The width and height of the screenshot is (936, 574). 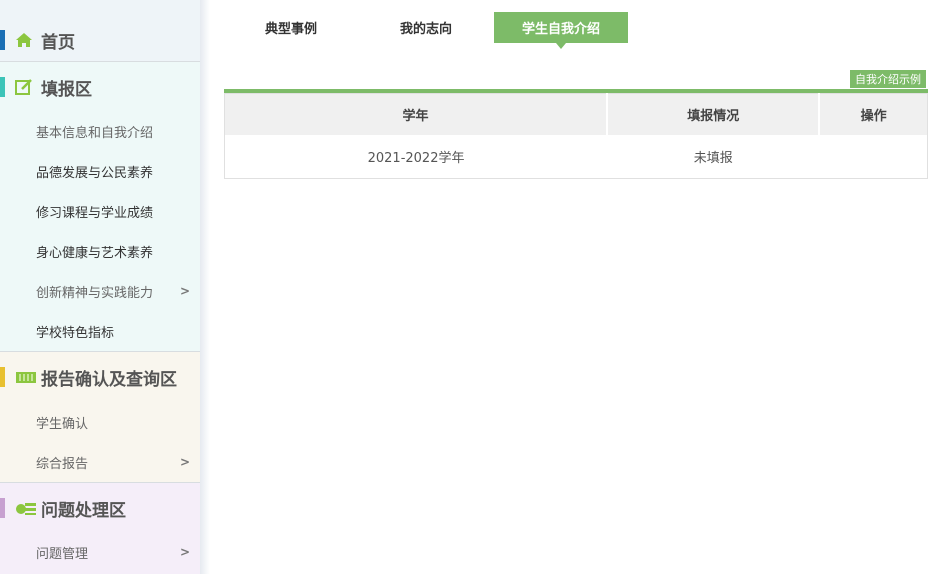 I want to click on self-intro-table: 学年 填报情况 操作 2021-2022学年 未填报, so click(x=576, y=136).